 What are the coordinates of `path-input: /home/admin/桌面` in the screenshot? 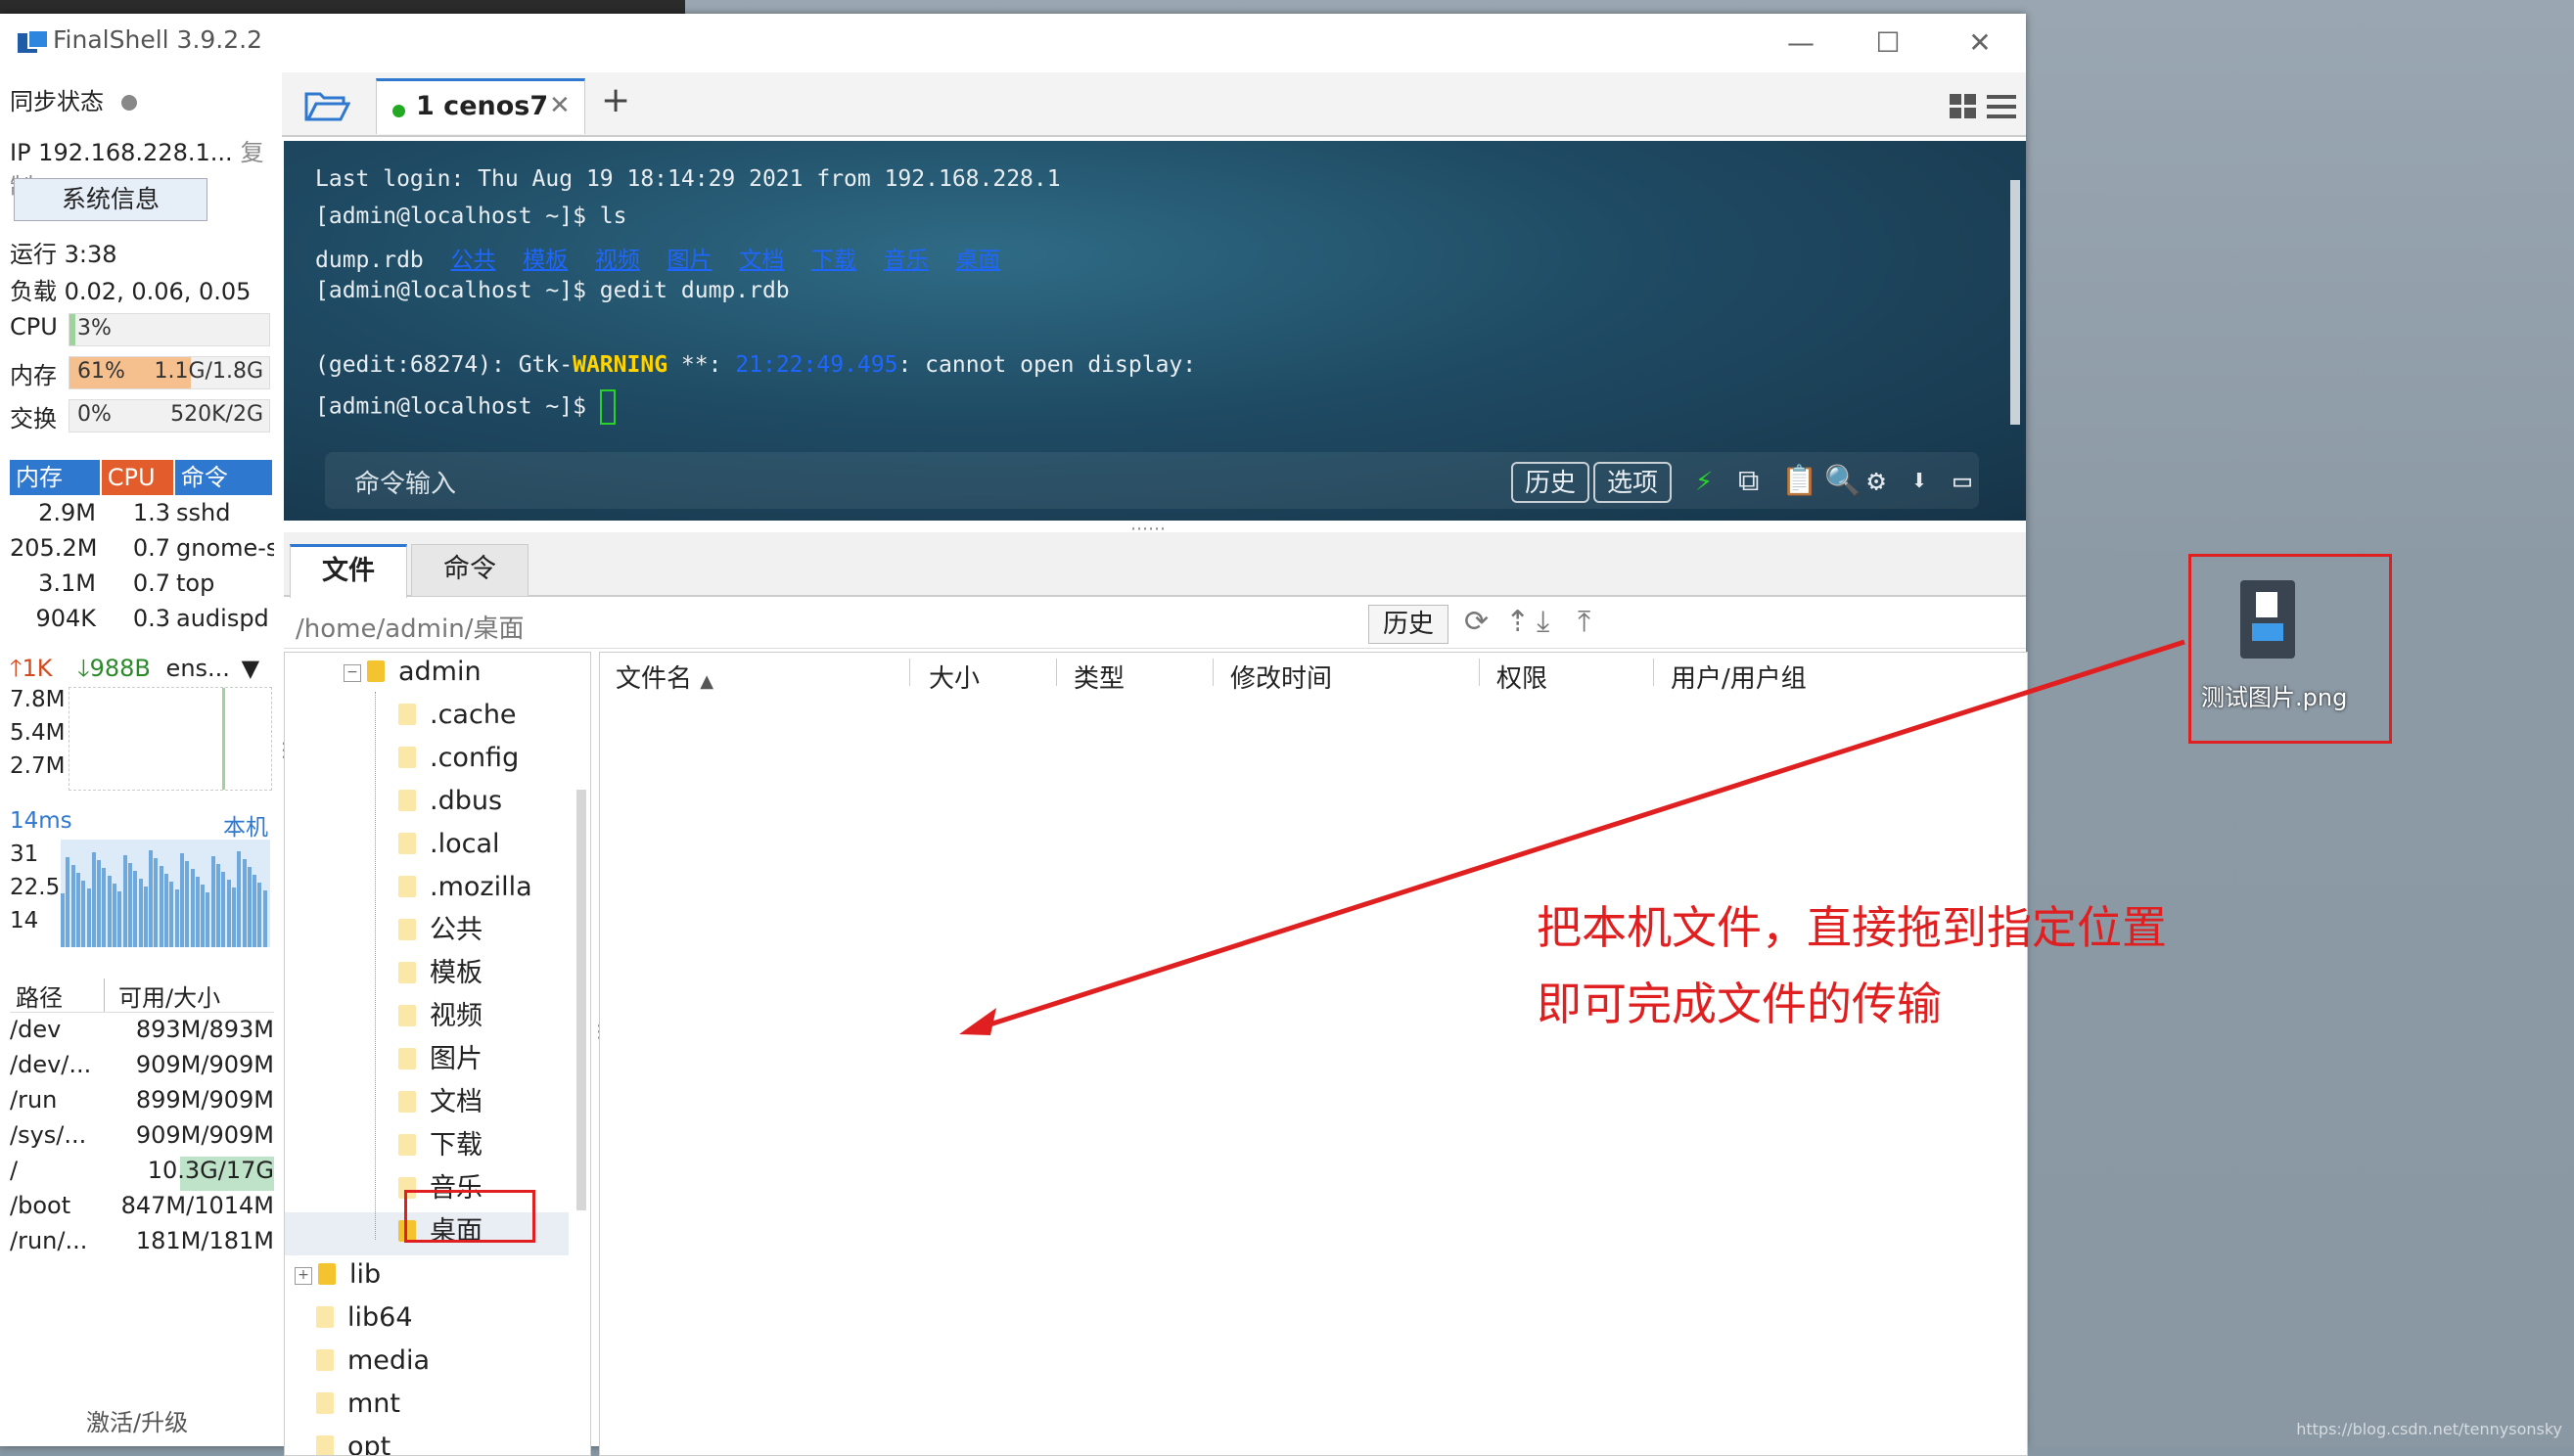 It's located at (410, 627).